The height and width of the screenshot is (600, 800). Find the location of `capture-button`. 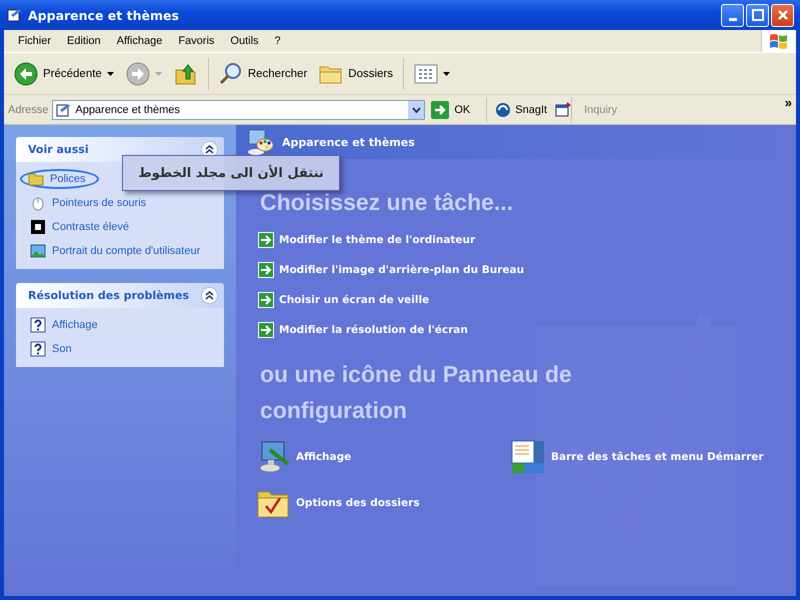

capture-button is located at coordinates (563, 110).